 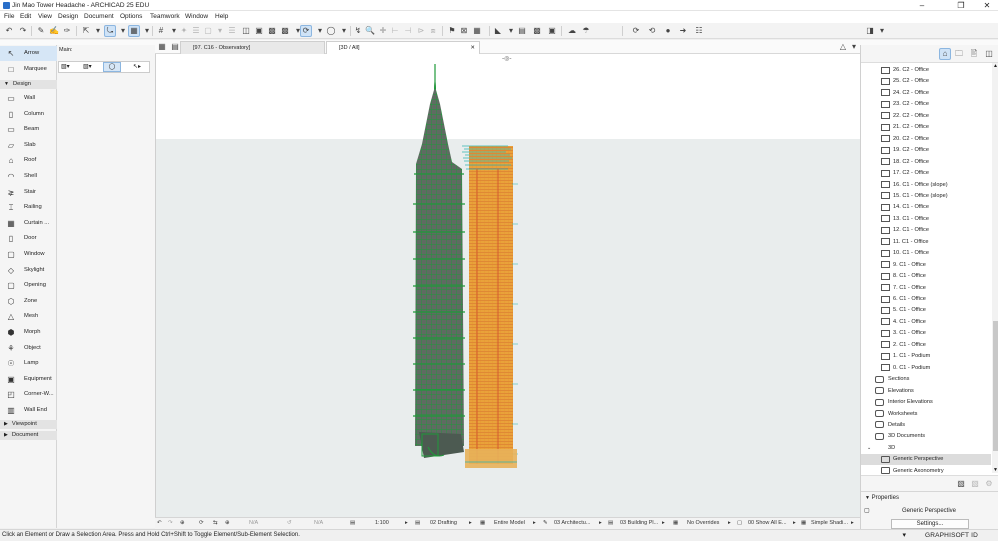 What do you see at coordinates (926, 218) in the screenshot?
I see `navigator-story-item: 13. C1 - Office` at bounding box center [926, 218].